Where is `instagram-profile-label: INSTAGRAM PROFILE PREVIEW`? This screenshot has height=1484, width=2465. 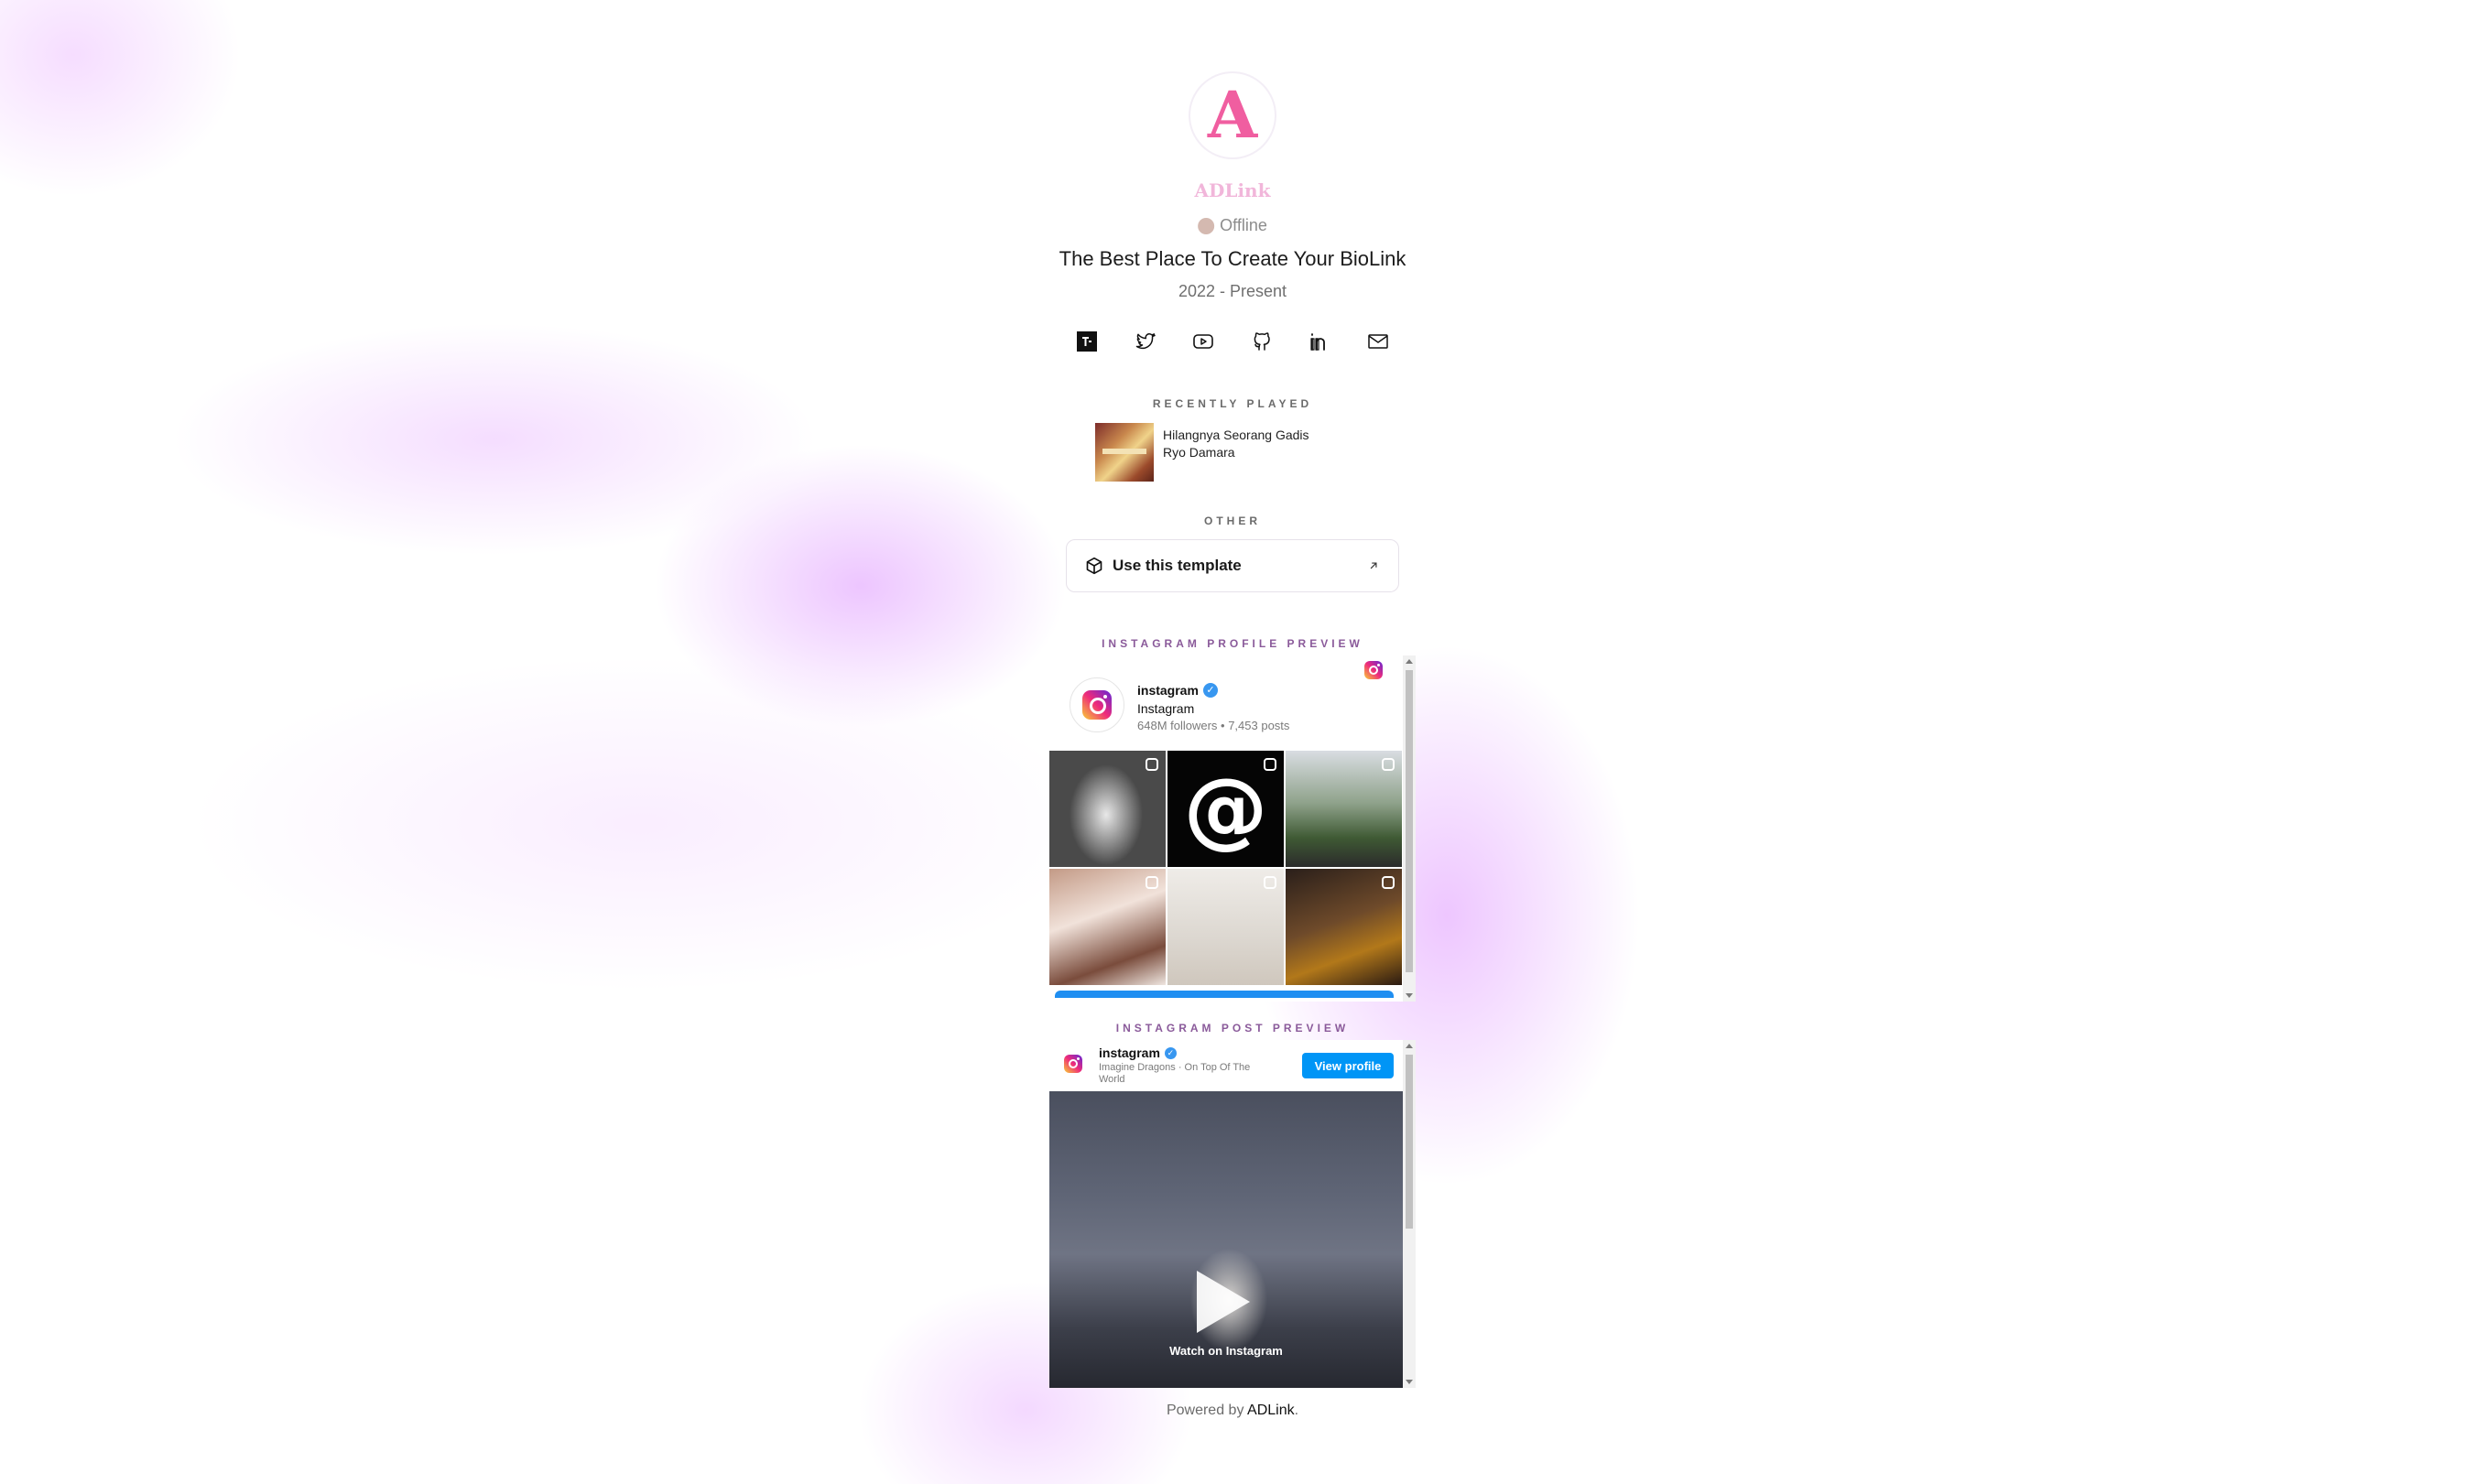 instagram-profile-label: INSTAGRAM PROFILE PREVIEW is located at coordinates (1232, 643).